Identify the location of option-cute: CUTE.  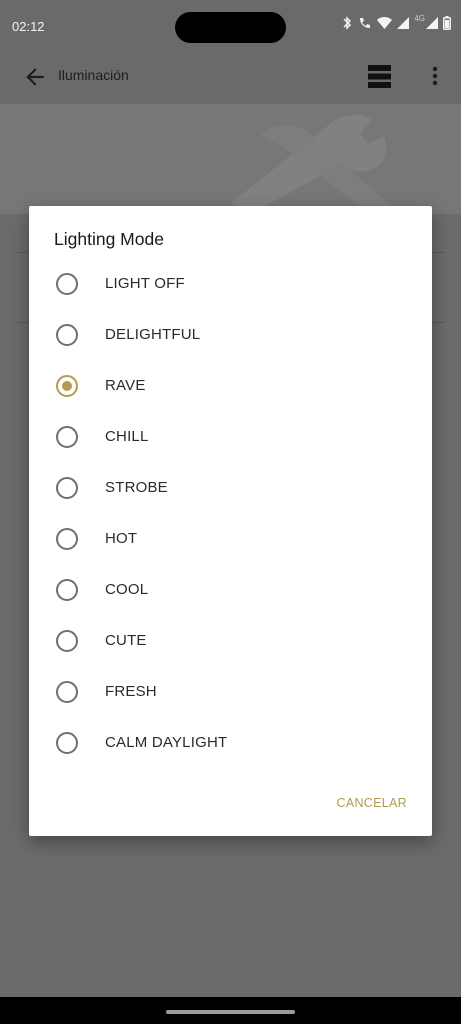
(230, 641).